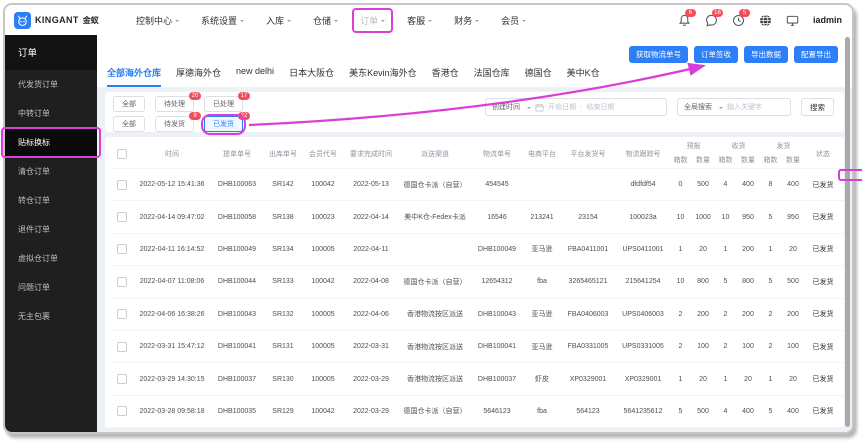 This screenshot has width=862, height=443. What do you see at coordinates (195, 96) in the screenshot?
I see `count-badge: 20` at bounding box center [195, 96].